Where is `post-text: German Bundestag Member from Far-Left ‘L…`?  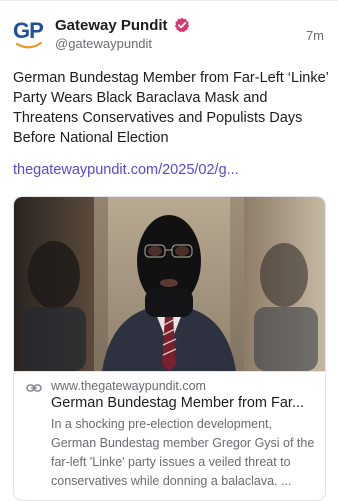
post-text: German Bundestag Member from Far-Left ‘L… is located at coordinates (171, 108).